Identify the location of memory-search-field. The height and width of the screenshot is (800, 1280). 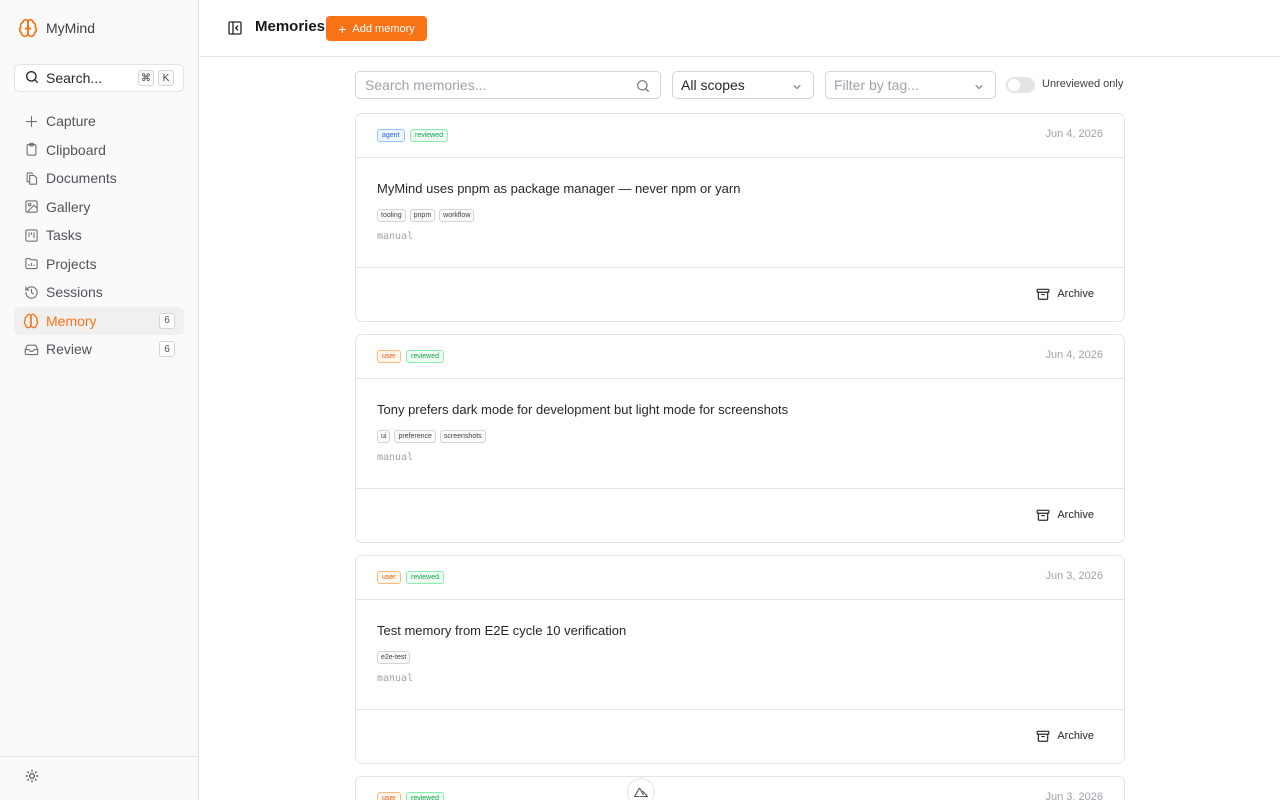
(508, 85).